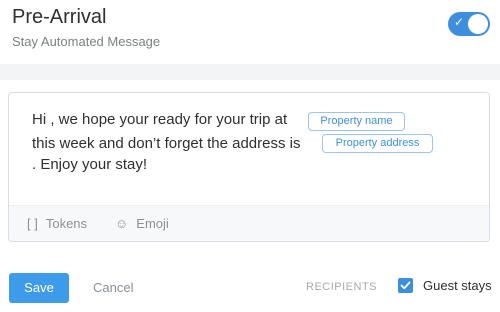 The height and width of the screenshot is (312, 500). Describe the element at coordinates (356, 121) in the screenshot. I see `token-chip-property-name: Property name` at that location.